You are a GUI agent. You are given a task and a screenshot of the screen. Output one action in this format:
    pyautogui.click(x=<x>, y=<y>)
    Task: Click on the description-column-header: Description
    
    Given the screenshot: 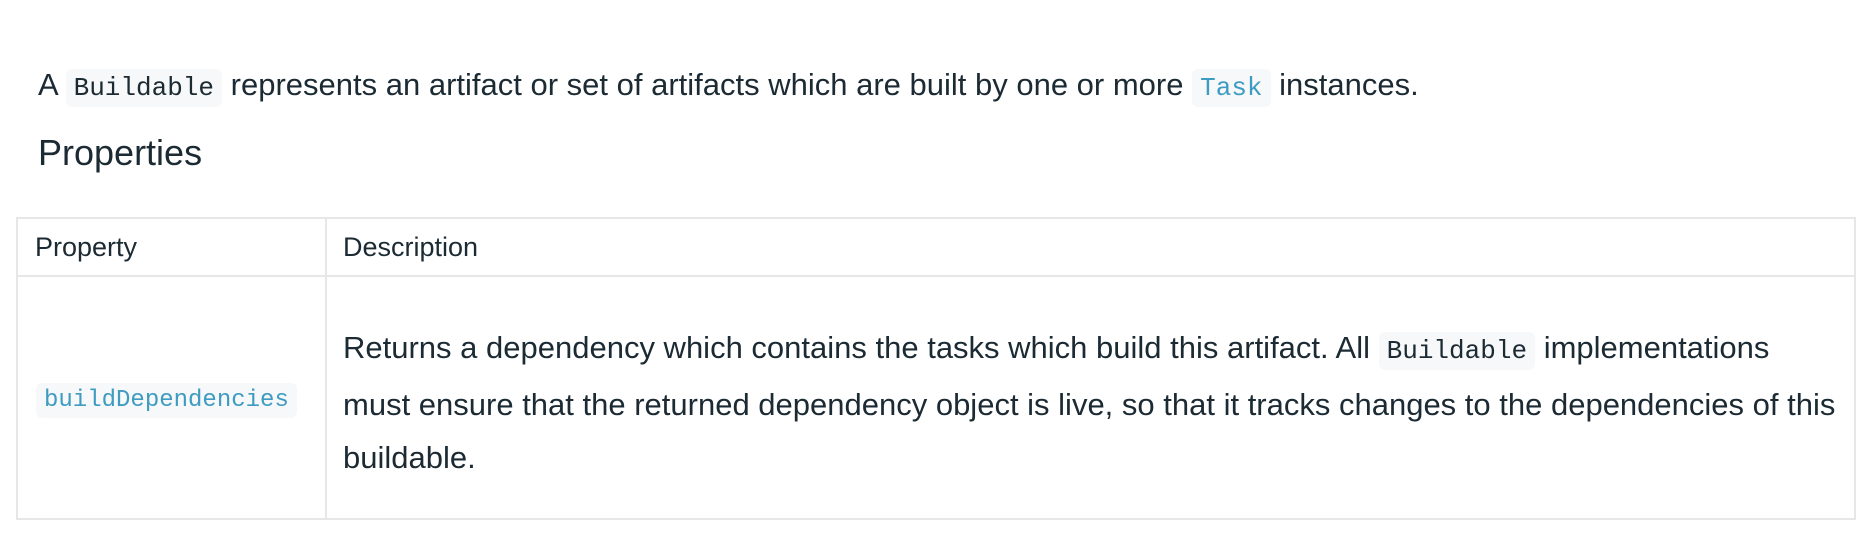 What is the action you would take?
    pyautogui.click(x=411, y=247)
    